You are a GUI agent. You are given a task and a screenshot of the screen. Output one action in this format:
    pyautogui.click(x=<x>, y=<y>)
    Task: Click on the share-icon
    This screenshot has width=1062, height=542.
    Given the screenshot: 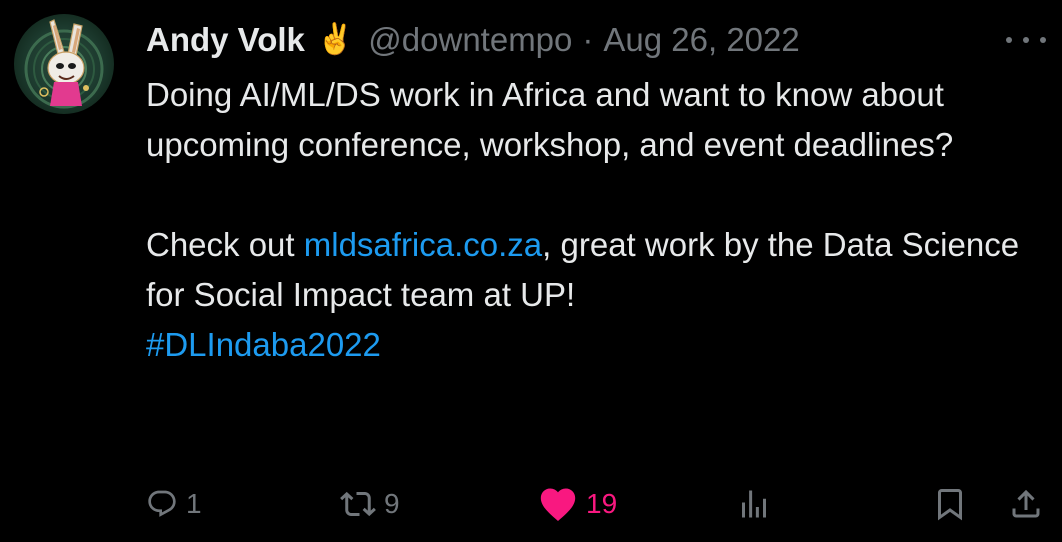 What is the action you would take?
    pyautogui.click(x=1026, y=504)
    